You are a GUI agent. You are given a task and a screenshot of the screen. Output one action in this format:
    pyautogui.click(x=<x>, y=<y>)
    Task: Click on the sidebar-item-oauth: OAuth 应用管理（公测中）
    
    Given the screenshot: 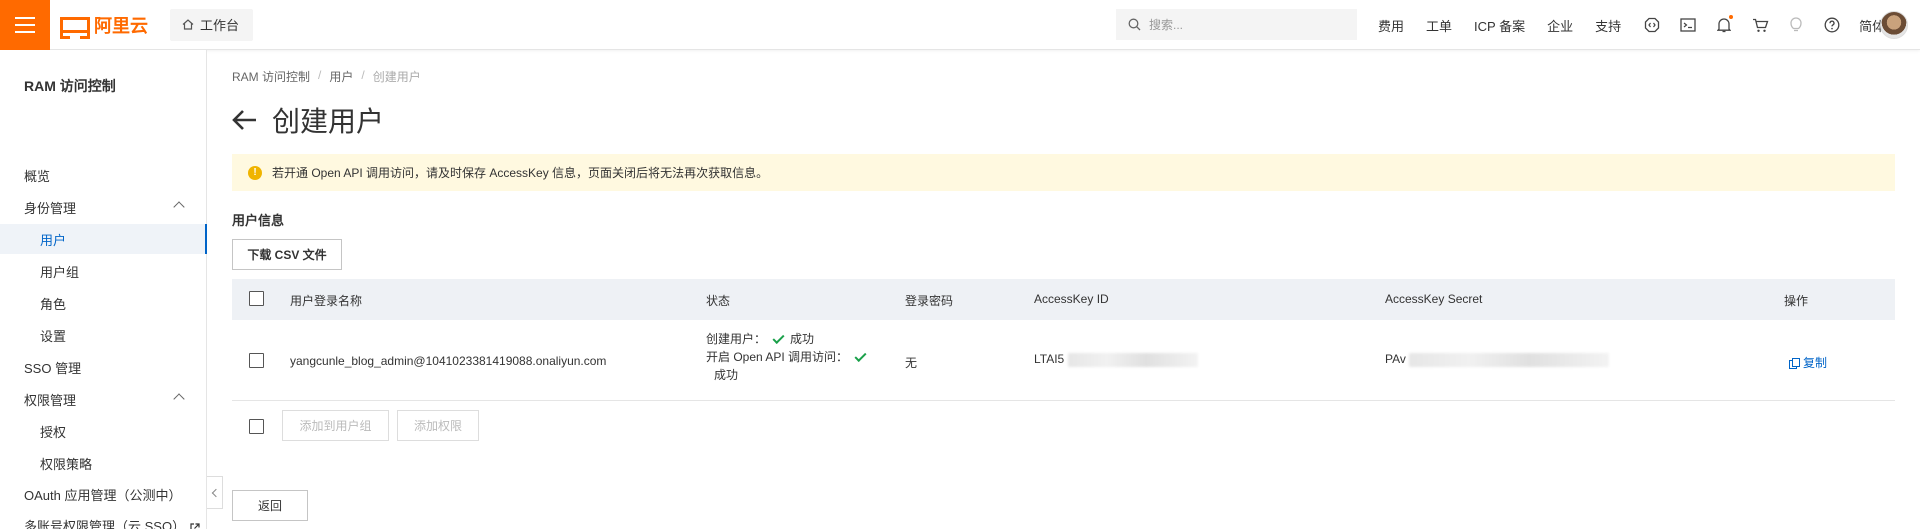 What is the action you would take?
    pyautogui.click(x=103, y=494)
    